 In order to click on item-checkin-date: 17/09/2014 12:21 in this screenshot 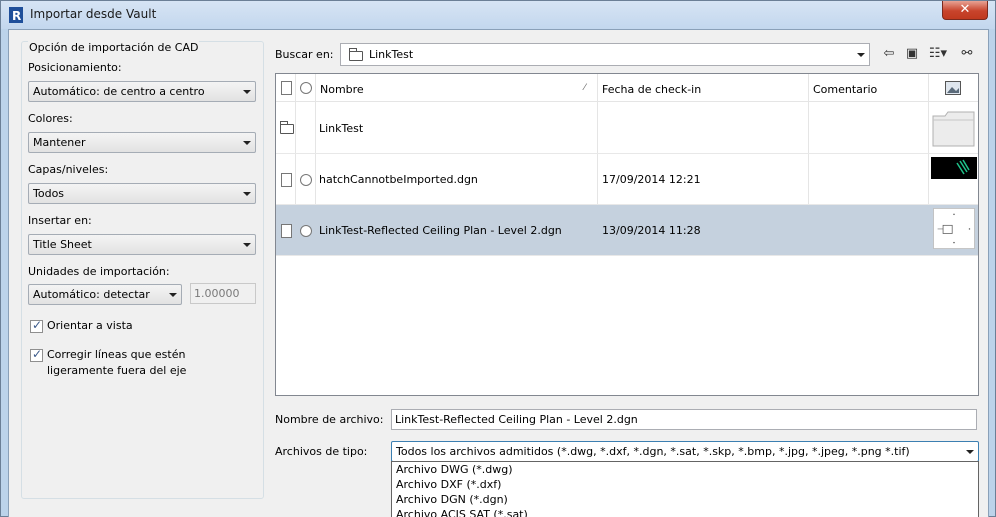, I will do `click(651, 179)`.